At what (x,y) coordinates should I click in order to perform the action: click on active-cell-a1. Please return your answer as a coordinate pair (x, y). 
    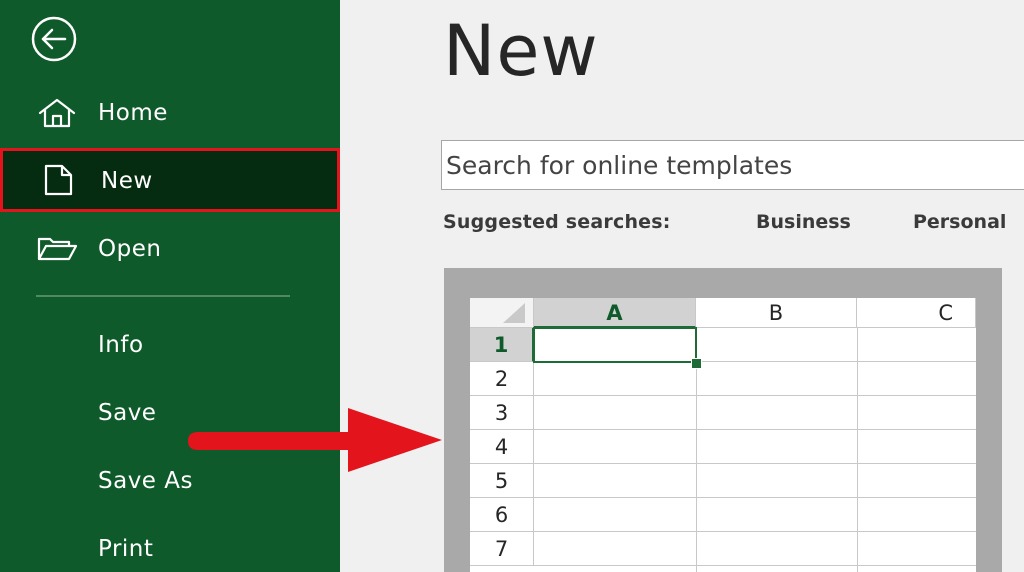
    Looking at the image, I should click on (615, 345).